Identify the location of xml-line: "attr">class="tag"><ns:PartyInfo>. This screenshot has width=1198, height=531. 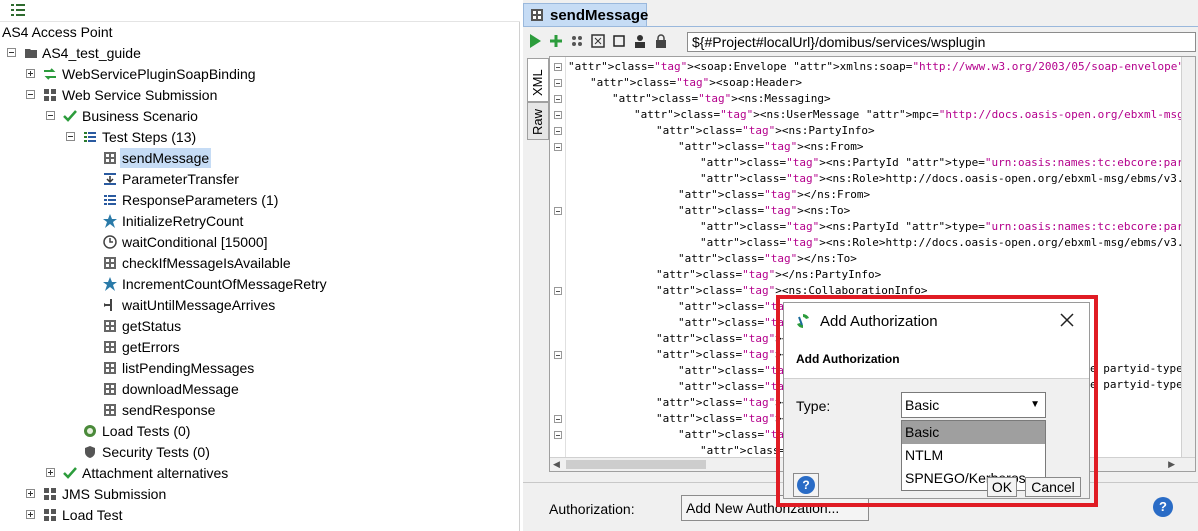
(765, 130).